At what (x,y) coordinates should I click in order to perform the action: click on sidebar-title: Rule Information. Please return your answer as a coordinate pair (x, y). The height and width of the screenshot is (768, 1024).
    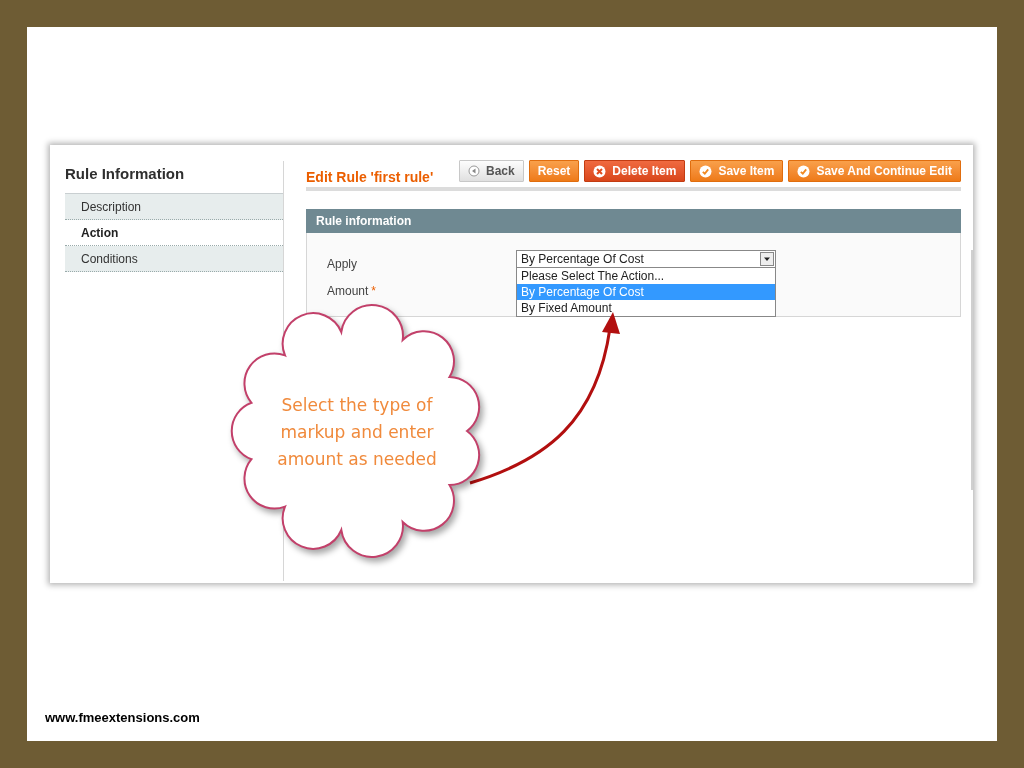
    Looking at the image, I should click on (125, 174).